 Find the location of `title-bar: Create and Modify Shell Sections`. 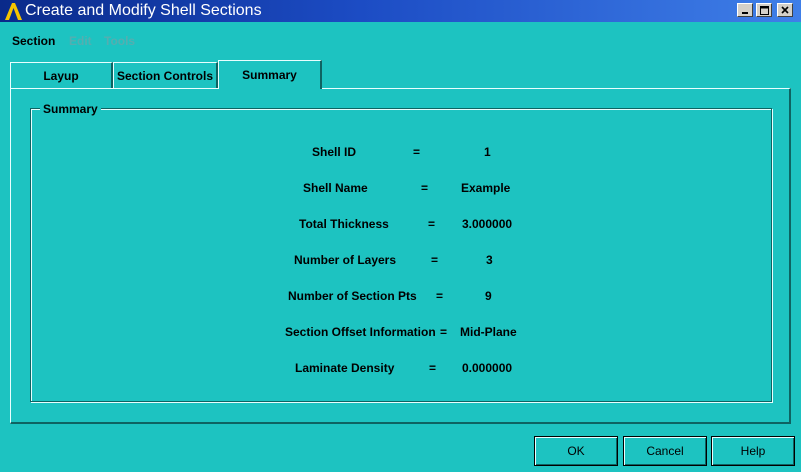

title-bar: Create and Modify Shell Sections is located at coordinates (400, 11).